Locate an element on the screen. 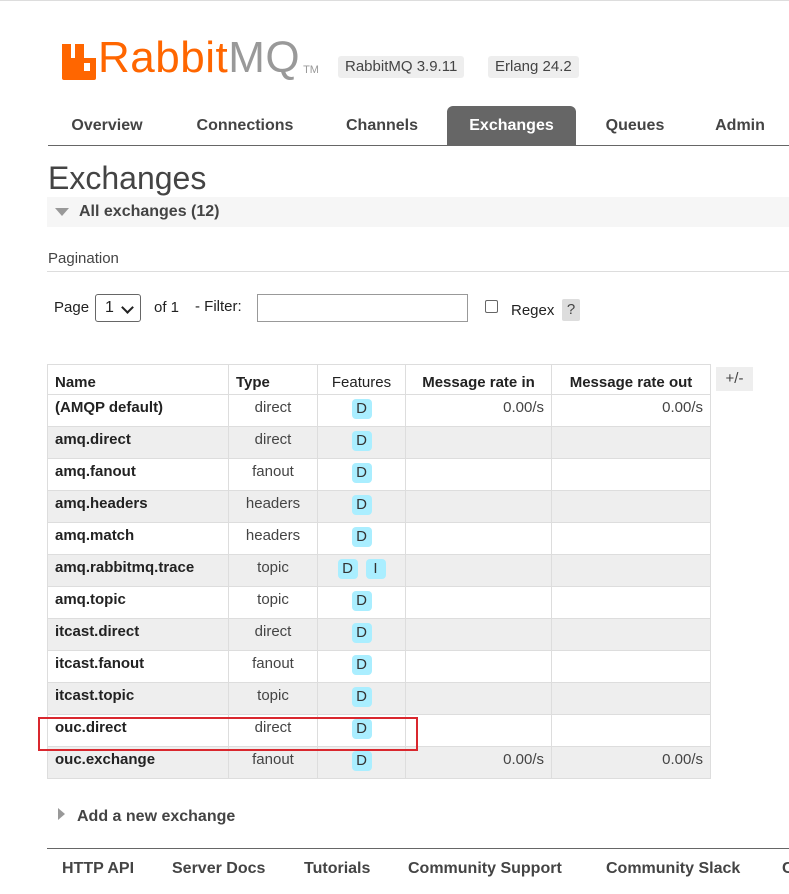 The height and width of the screenshot is (894, 789). footer-link-truncated: C is located at coordinates (785, 869).